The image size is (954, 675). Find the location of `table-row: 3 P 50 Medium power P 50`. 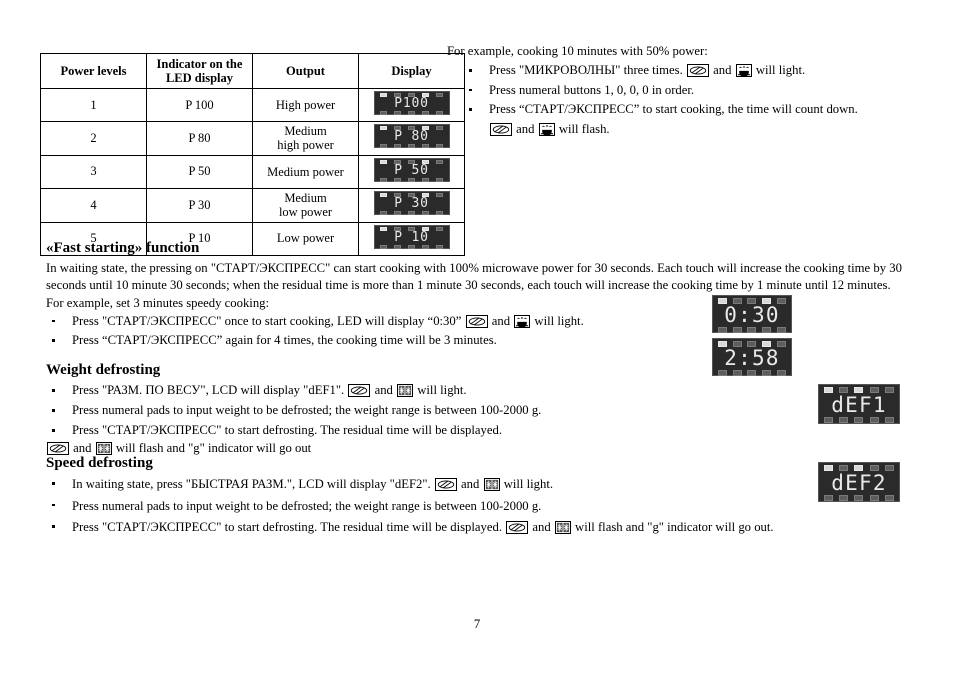

table-row: 3 P 50 Medium power P 50 is located at coordinates (252, 171).